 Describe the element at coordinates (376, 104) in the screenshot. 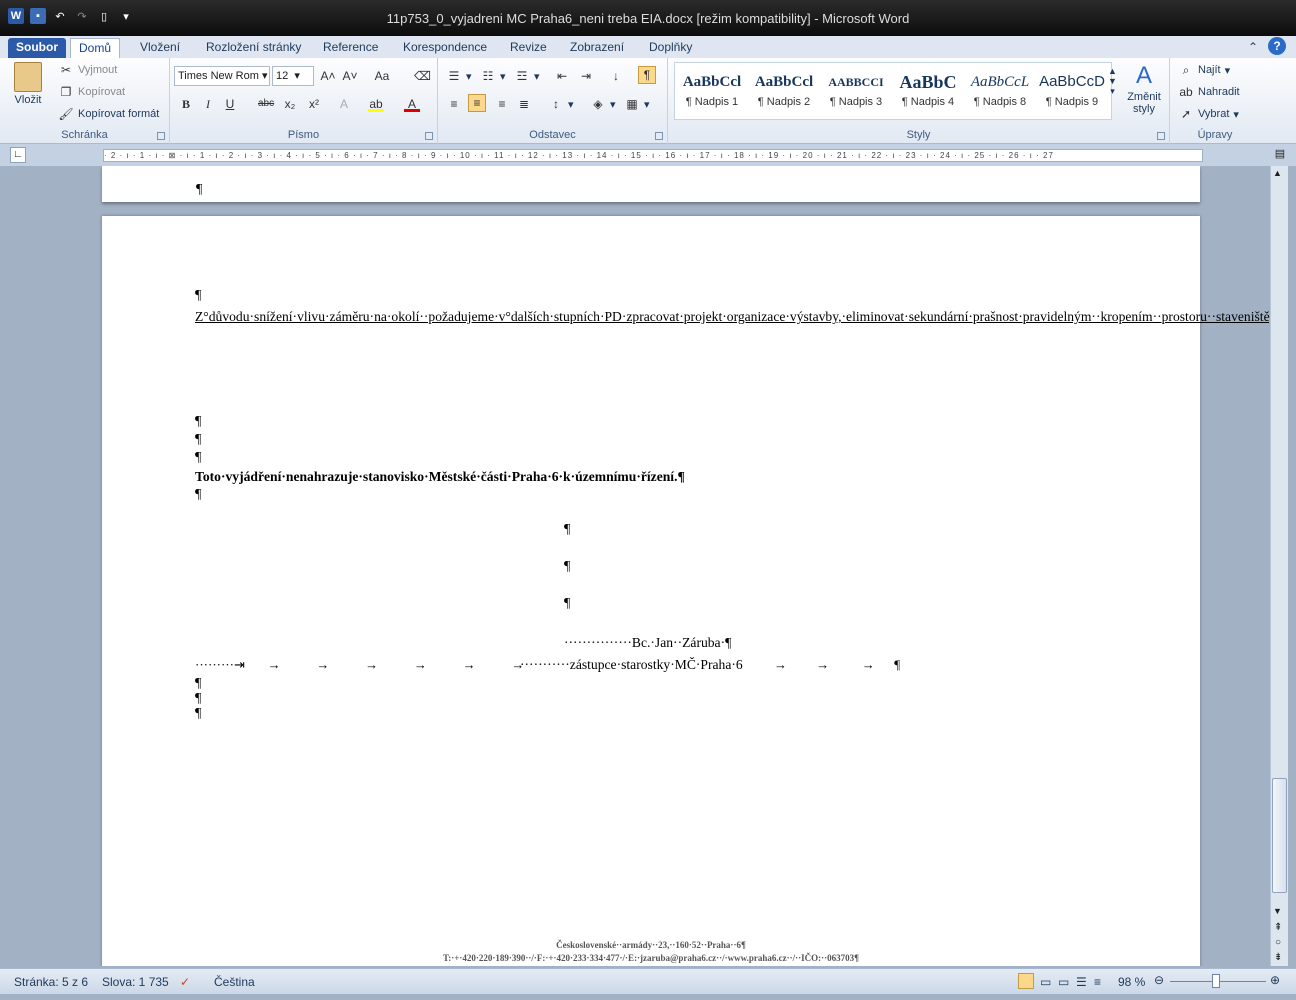

I see `highlight-button: ab` at that location.